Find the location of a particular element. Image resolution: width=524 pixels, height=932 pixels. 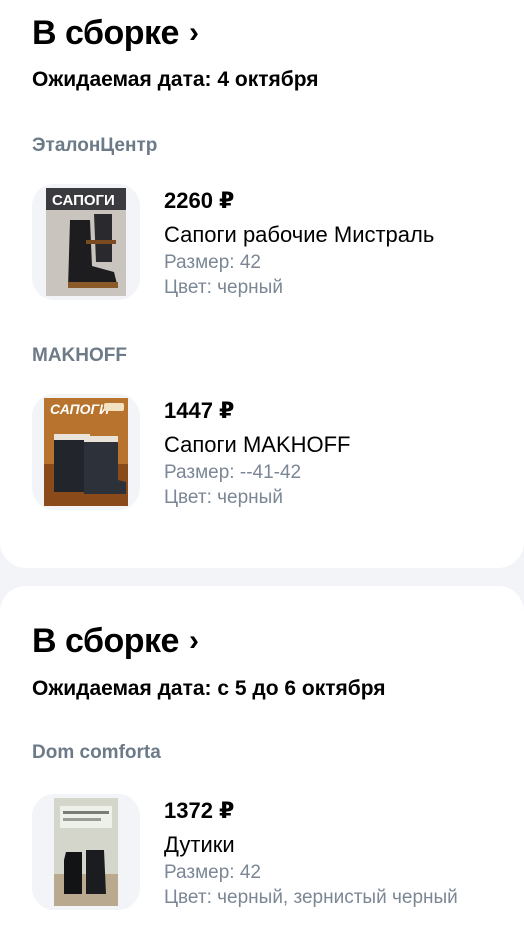

item-color: Цвет: черный, зернистый черный is located at coordinates (311, 897).